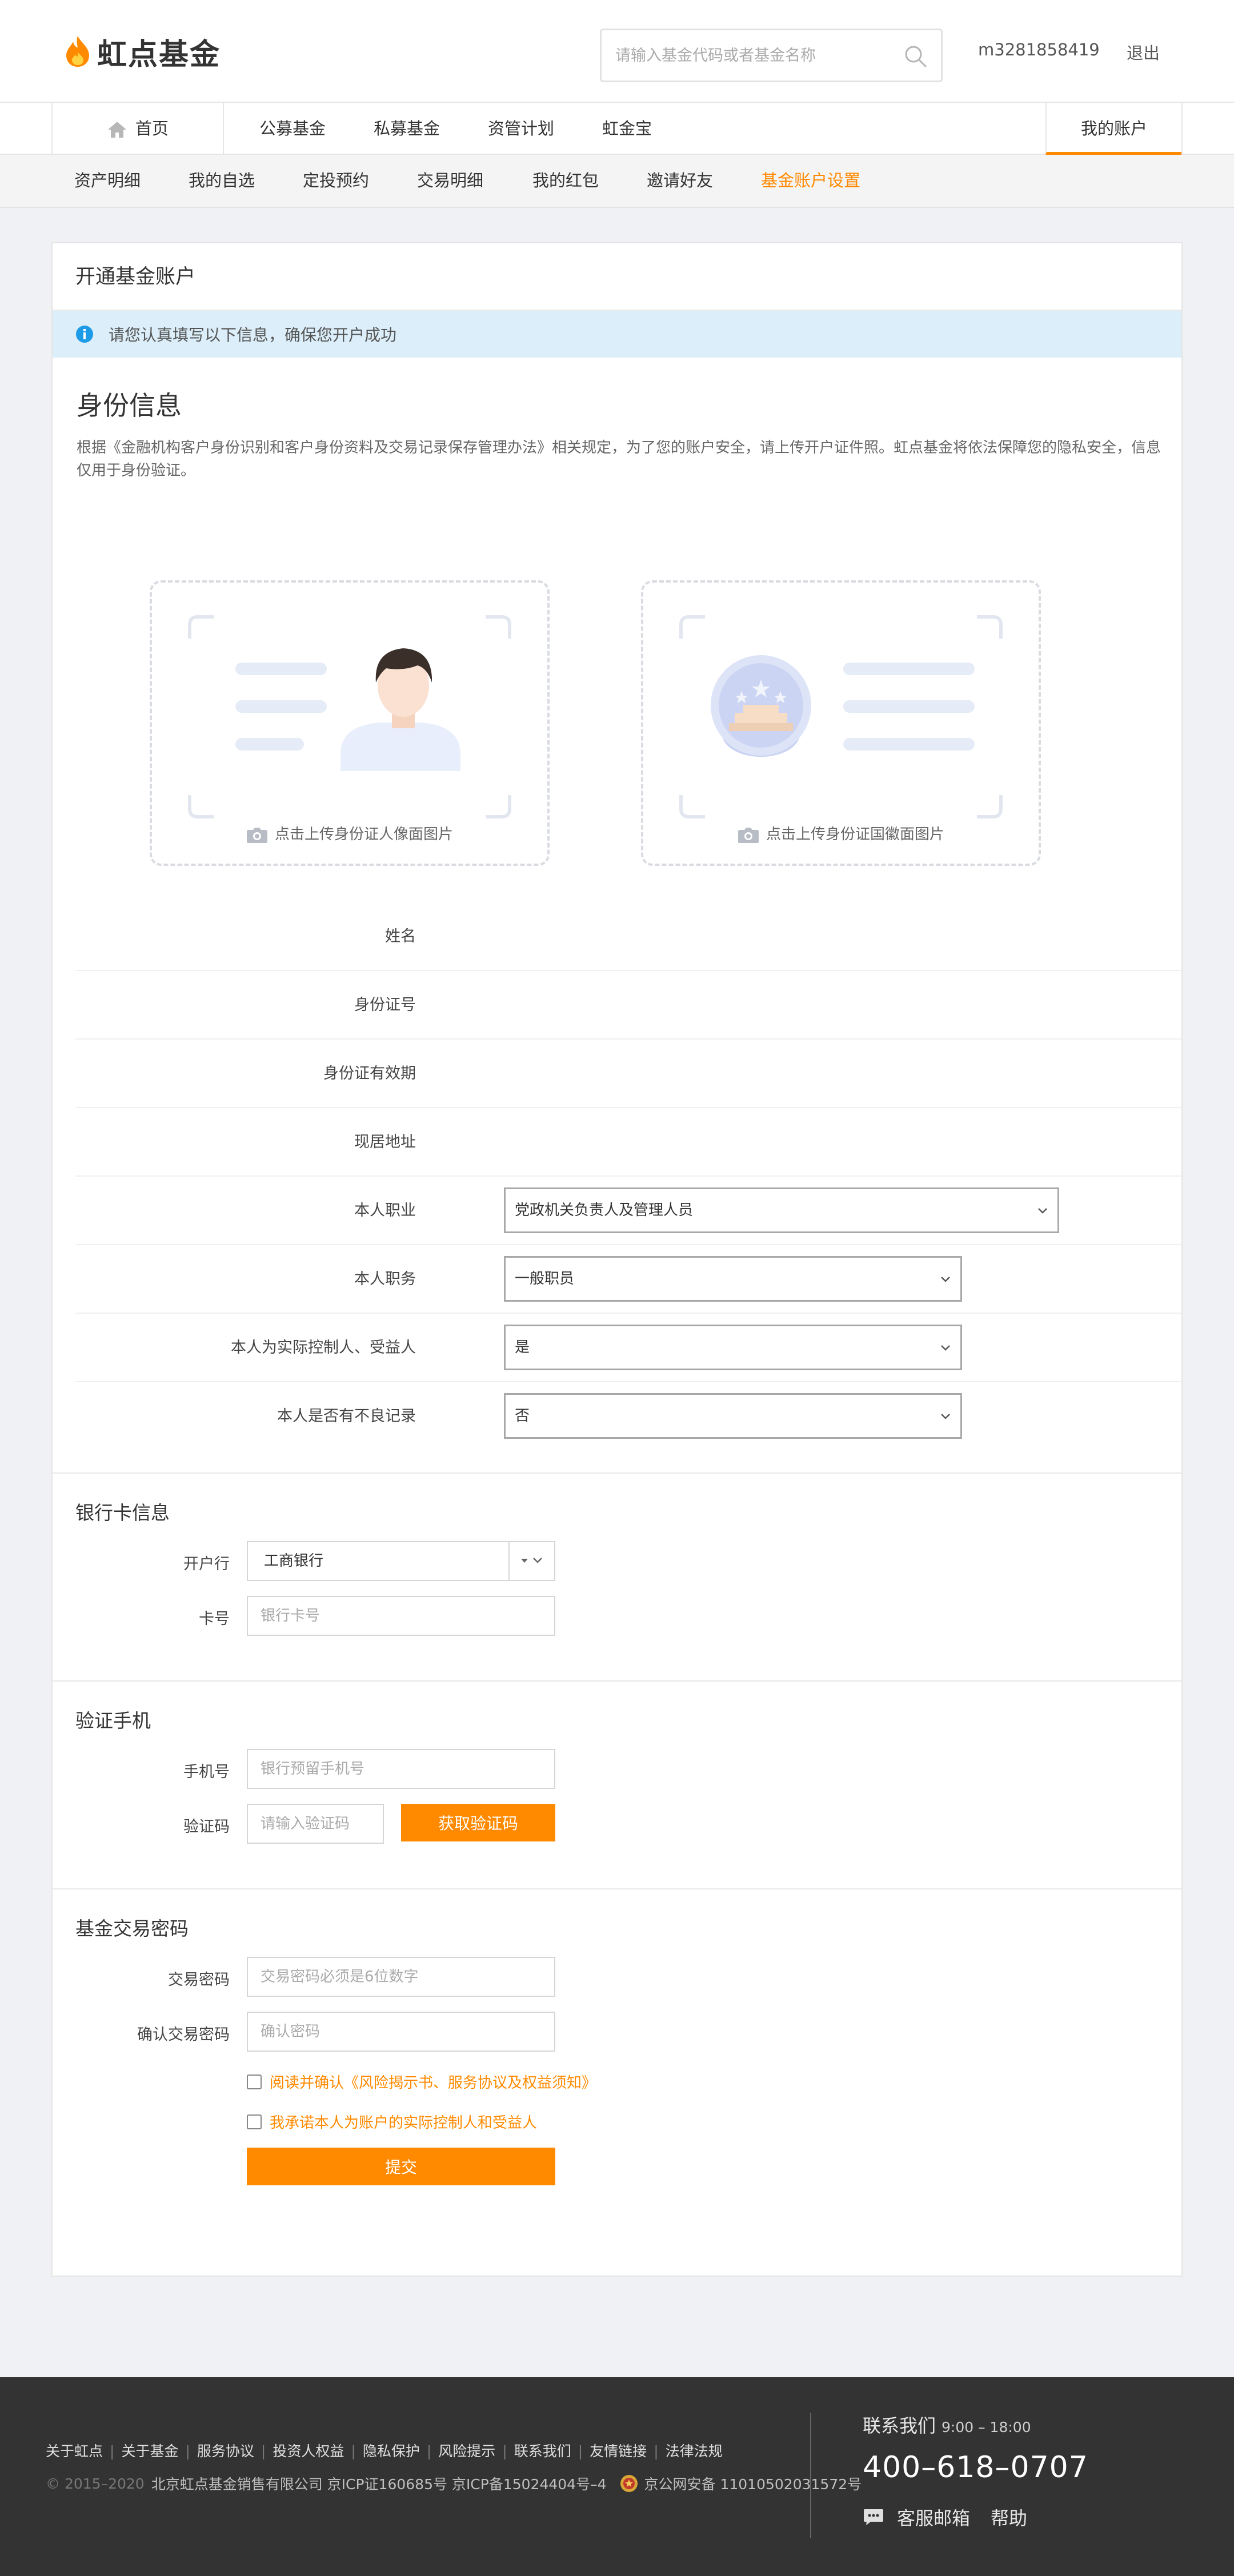 This screenshot has width=1234, height=2576. I want to click on footer-link-about-hongdian: 关于虹点, so click(74, 2451).